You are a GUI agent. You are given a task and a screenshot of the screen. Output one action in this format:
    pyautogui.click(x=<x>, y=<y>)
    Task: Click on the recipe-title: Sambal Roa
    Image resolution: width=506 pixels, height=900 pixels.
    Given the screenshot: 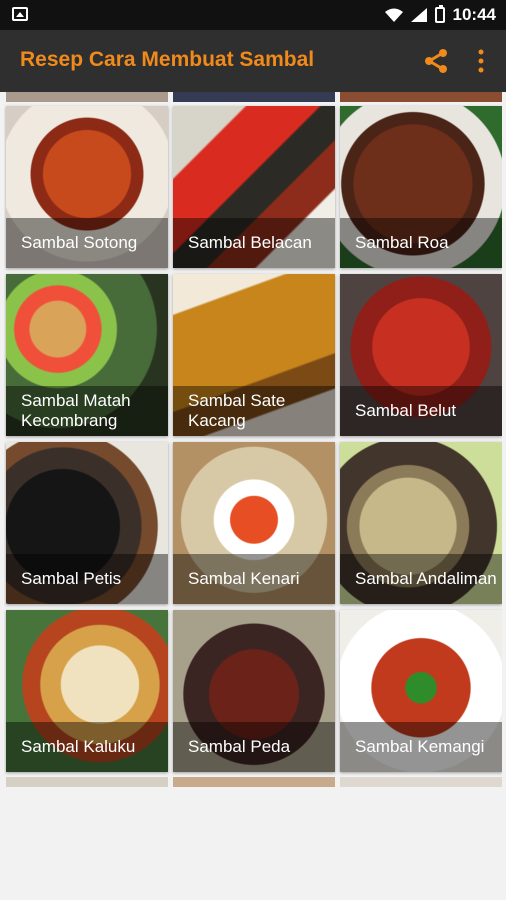 What is the action you would take?
    pyautogui.click(x=402, y=242)
    